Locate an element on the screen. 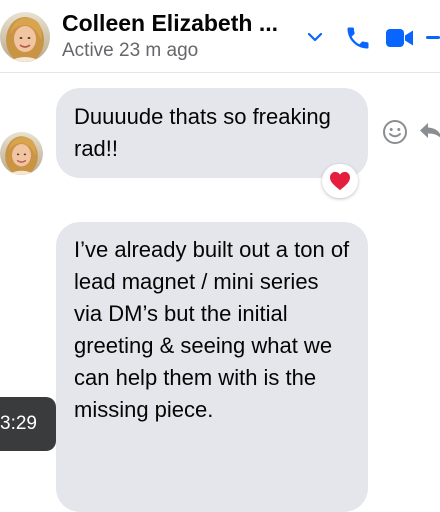 The image size is (440, 512). info-icon is located at coordinates (433, 37).